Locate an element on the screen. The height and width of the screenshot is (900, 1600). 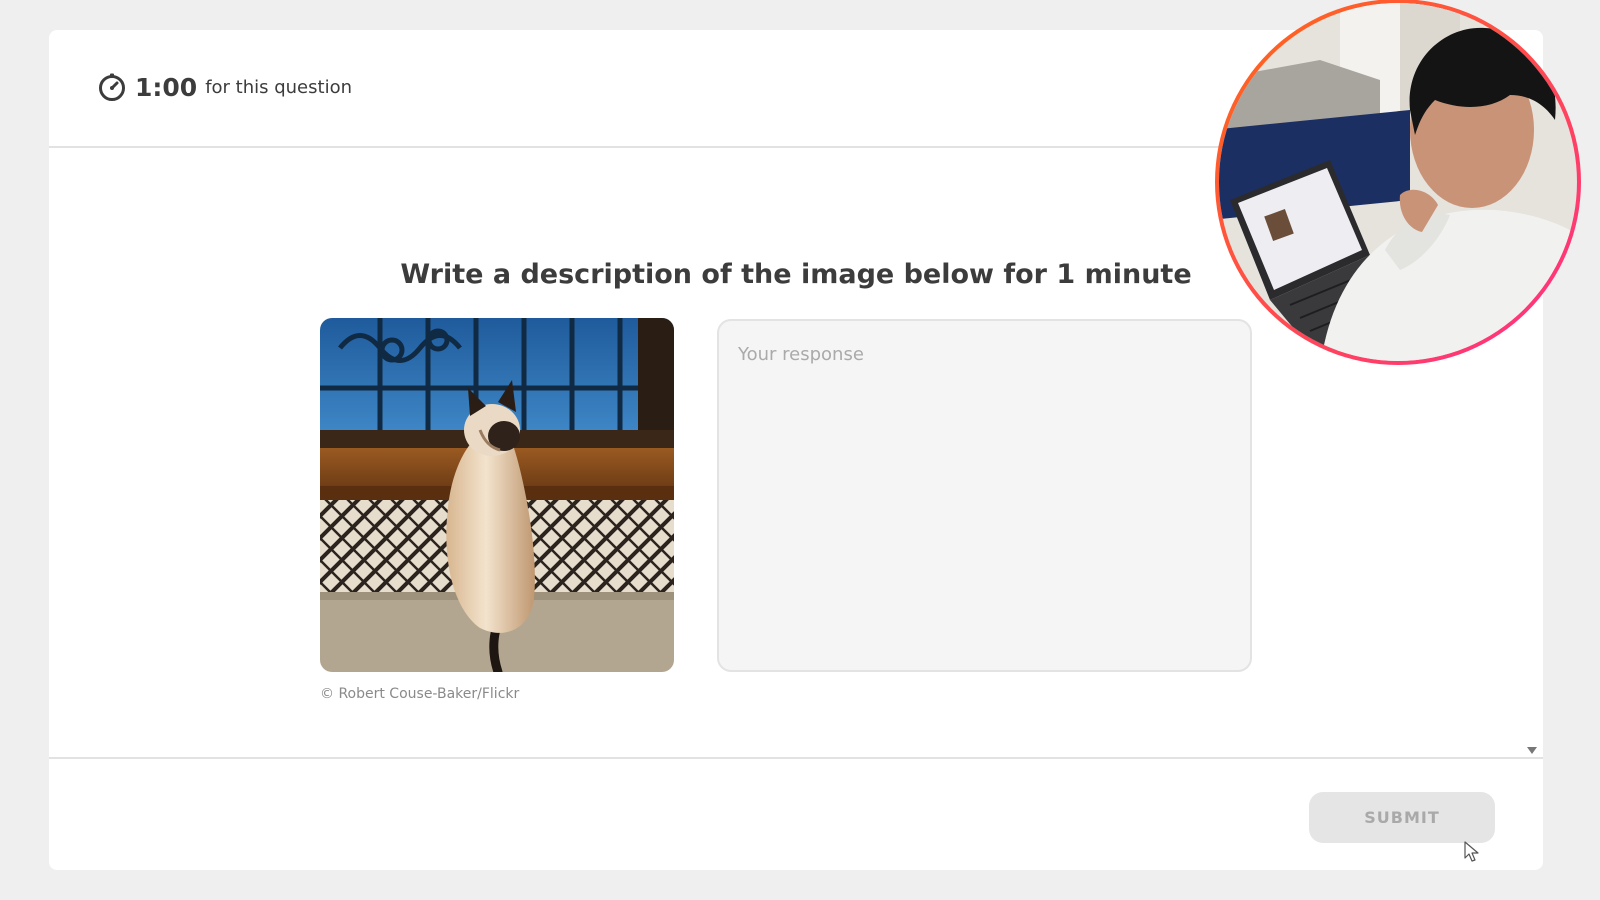
mouse-cursor-icon is located at coordinates (1471, 851).